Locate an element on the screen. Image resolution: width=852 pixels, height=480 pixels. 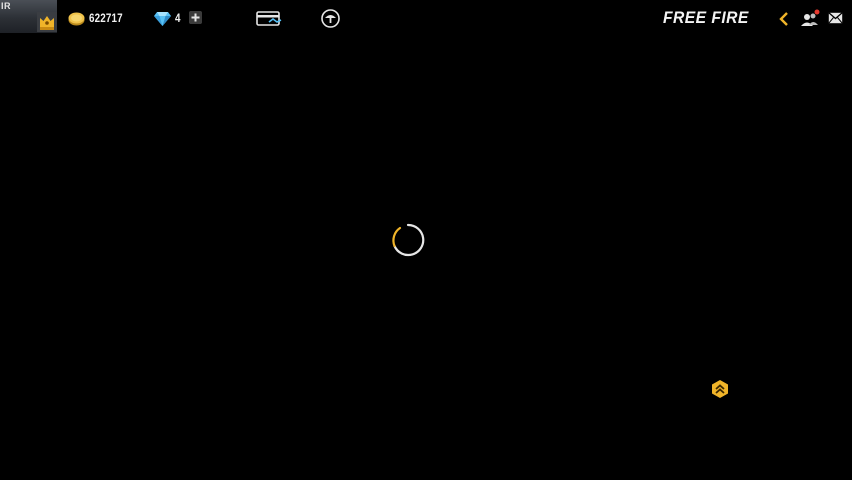
back-chevron-icon is located at coordinates (784, 19).